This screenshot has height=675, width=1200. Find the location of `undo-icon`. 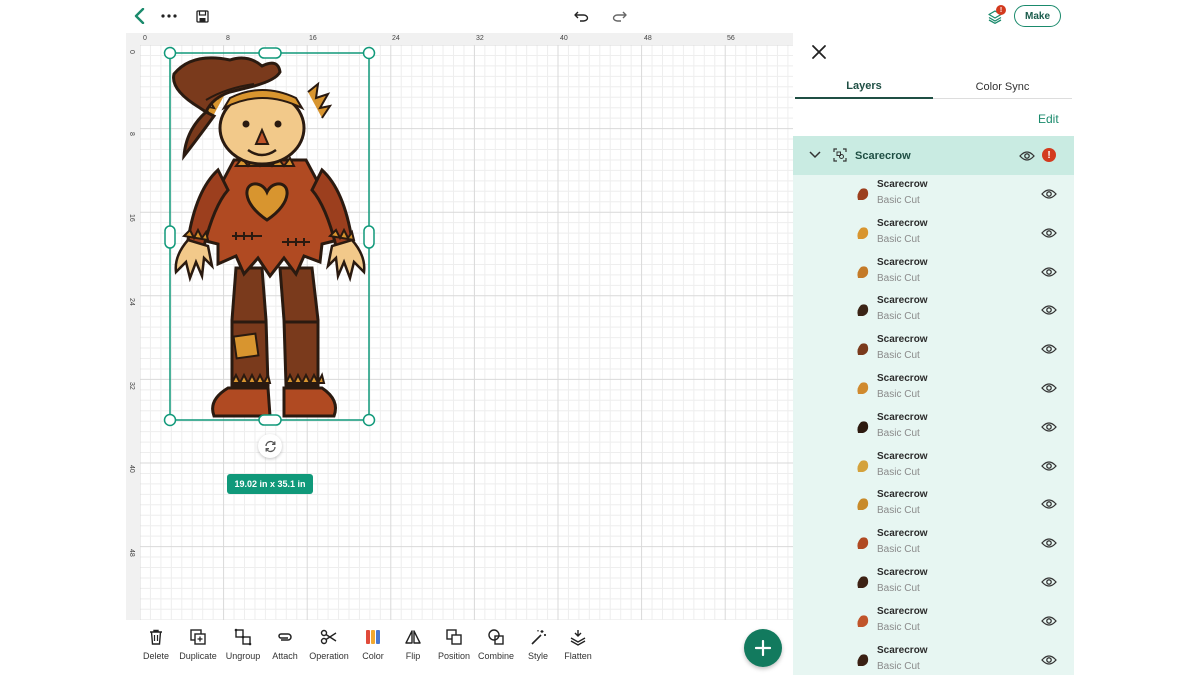

undo-icon is located at coordinates (580, 16).